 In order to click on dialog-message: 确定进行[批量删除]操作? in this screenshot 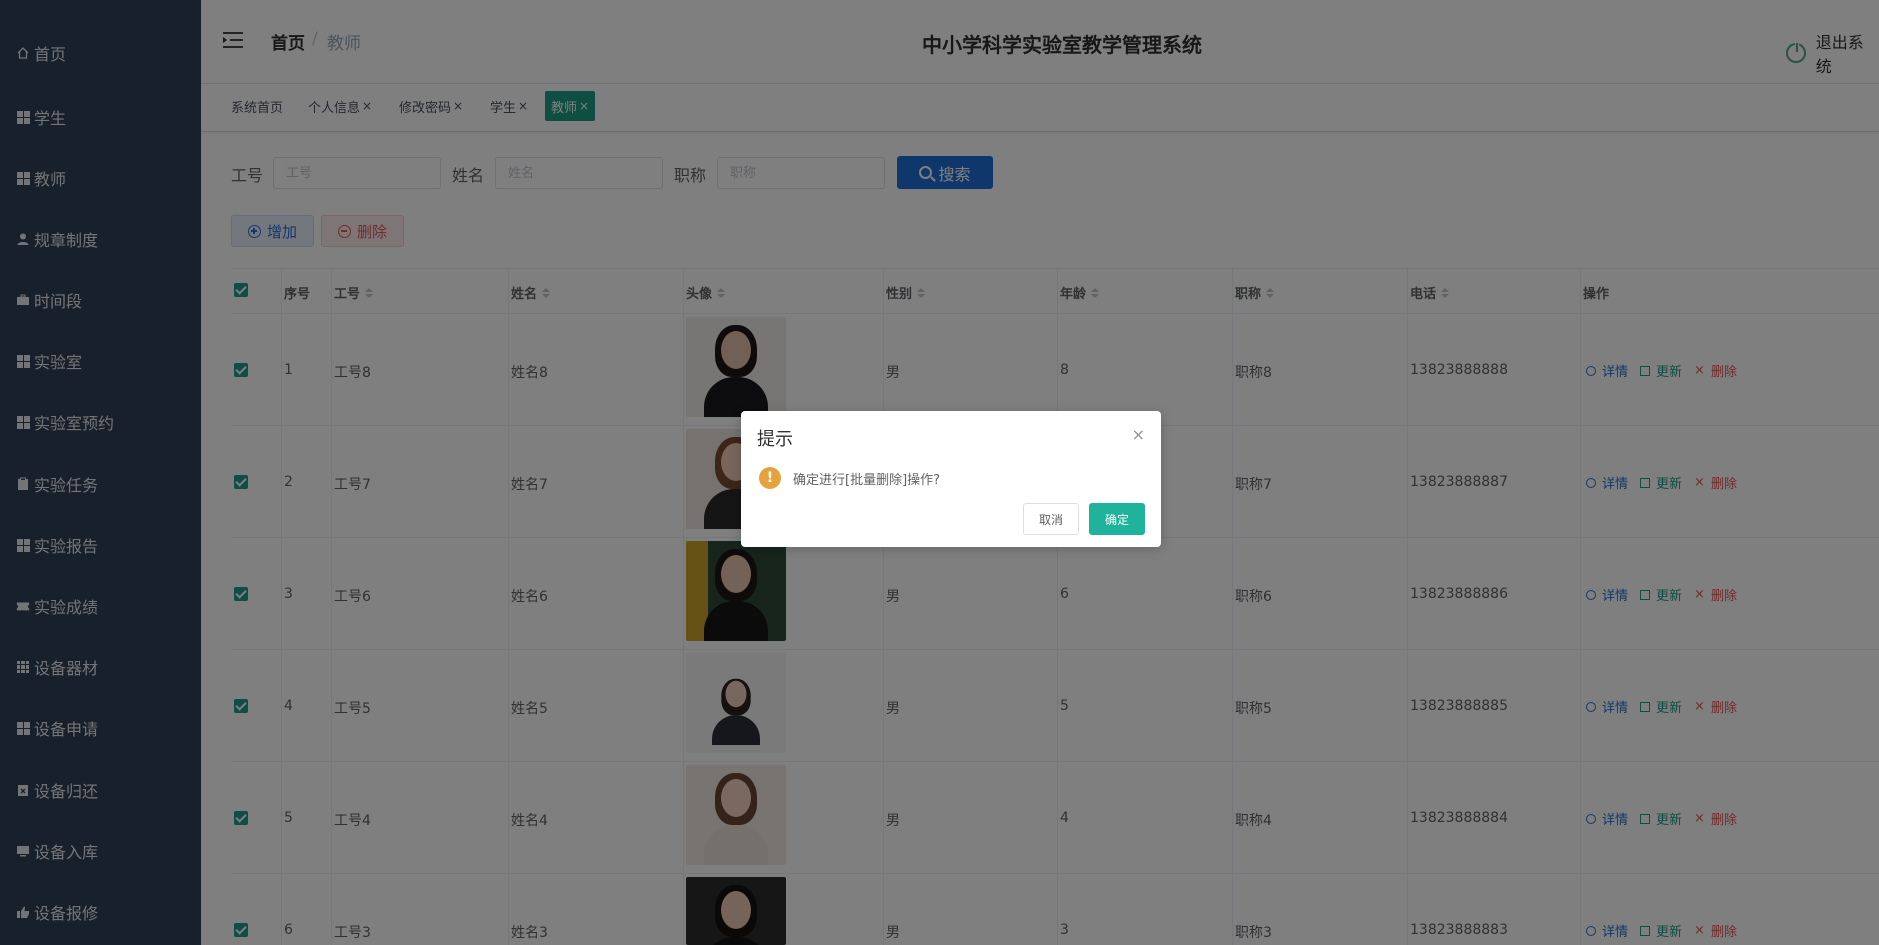, I will do `click(867, 480)`.